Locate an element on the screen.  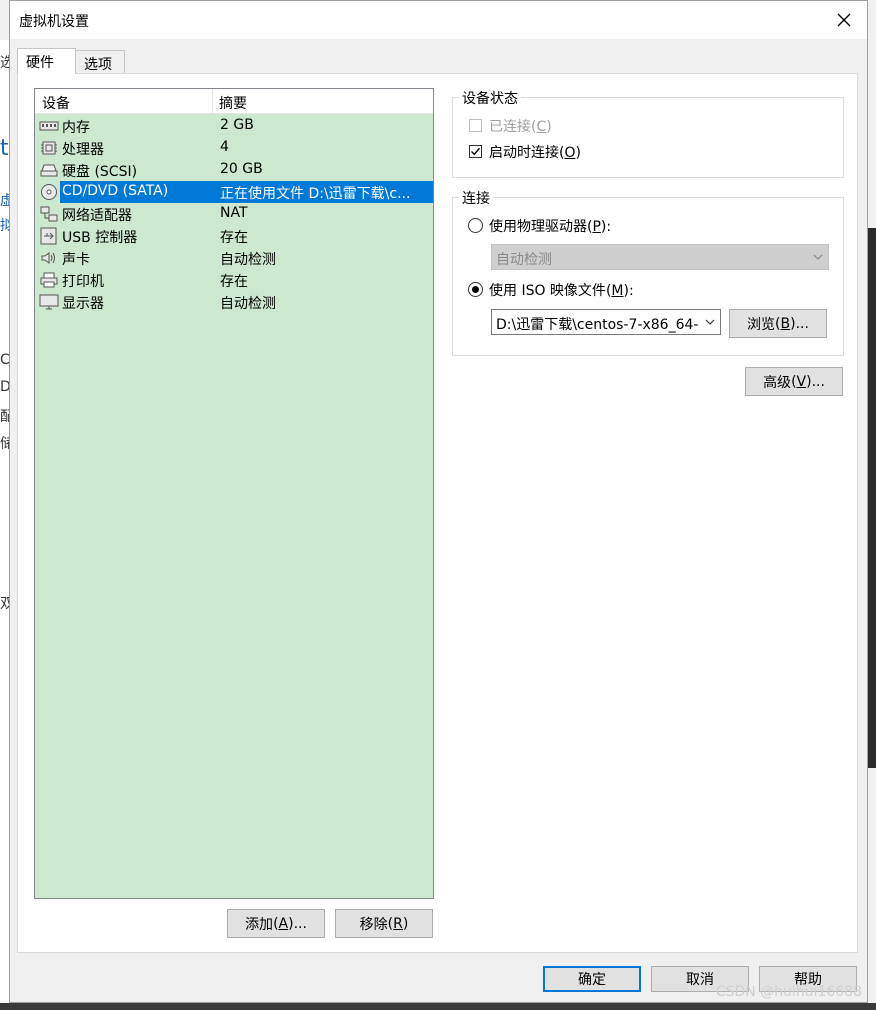
tab-hardware-label: 硬件 is located at coordinates (40, 63).